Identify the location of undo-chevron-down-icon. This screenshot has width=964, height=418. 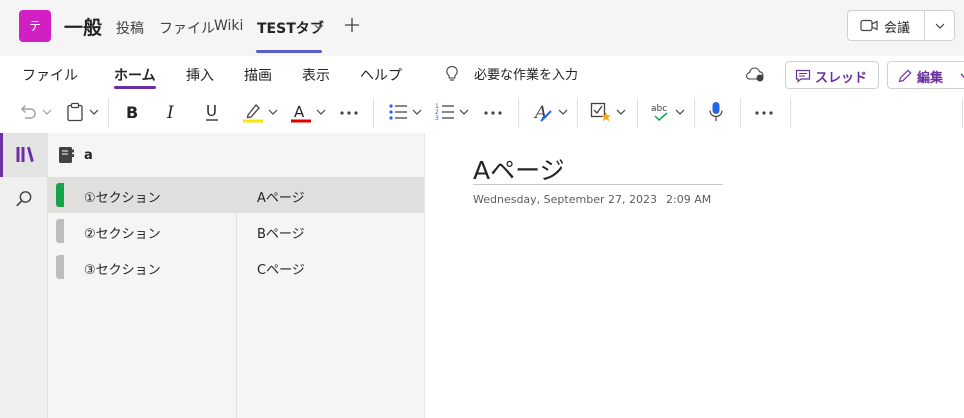
(47, 112).